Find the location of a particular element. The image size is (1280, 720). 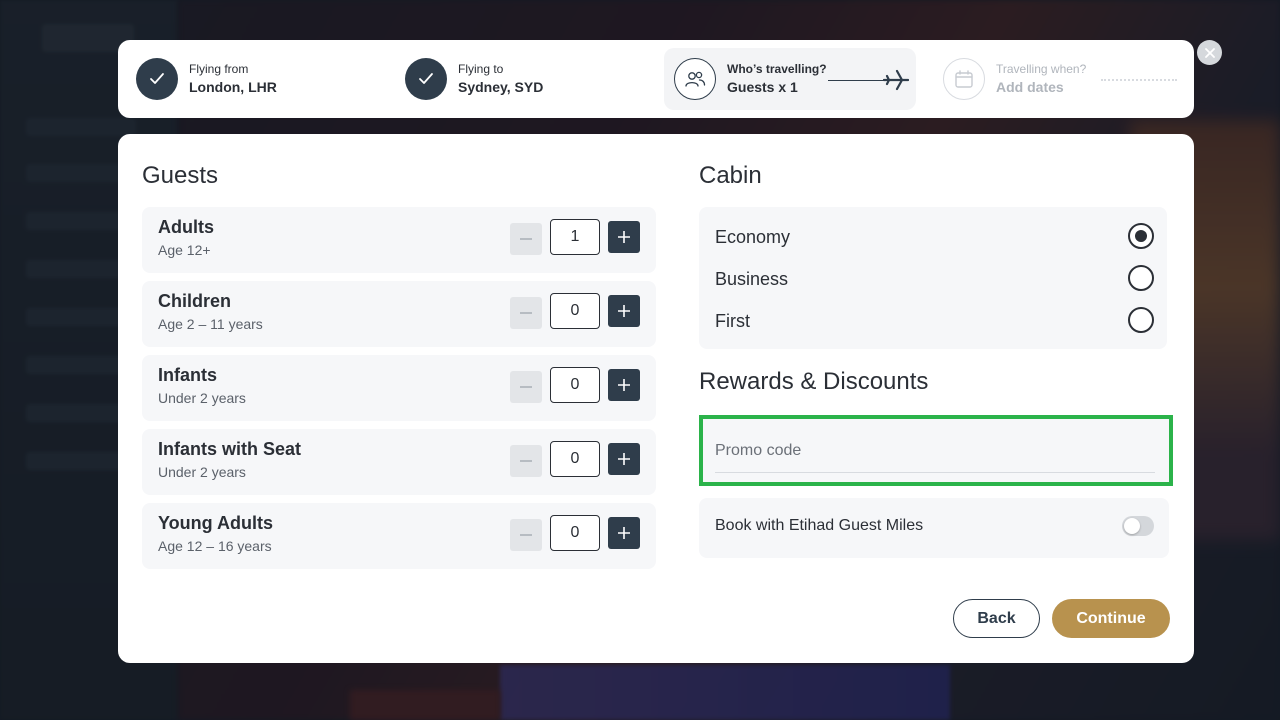

guest-row-adults: Adults Age 12+ 1 is located at coordinates (399, 240).